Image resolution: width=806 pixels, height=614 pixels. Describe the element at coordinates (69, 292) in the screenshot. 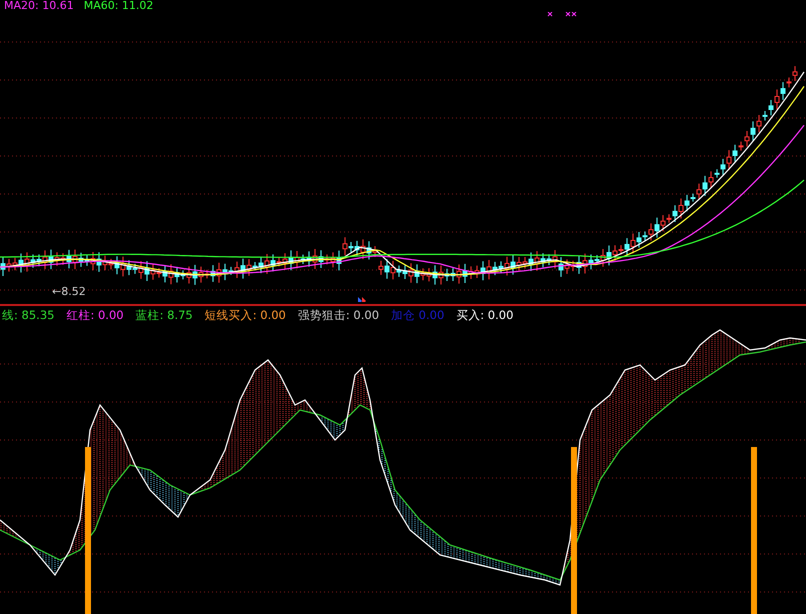

I see `price-label: ←8.52` at that location.